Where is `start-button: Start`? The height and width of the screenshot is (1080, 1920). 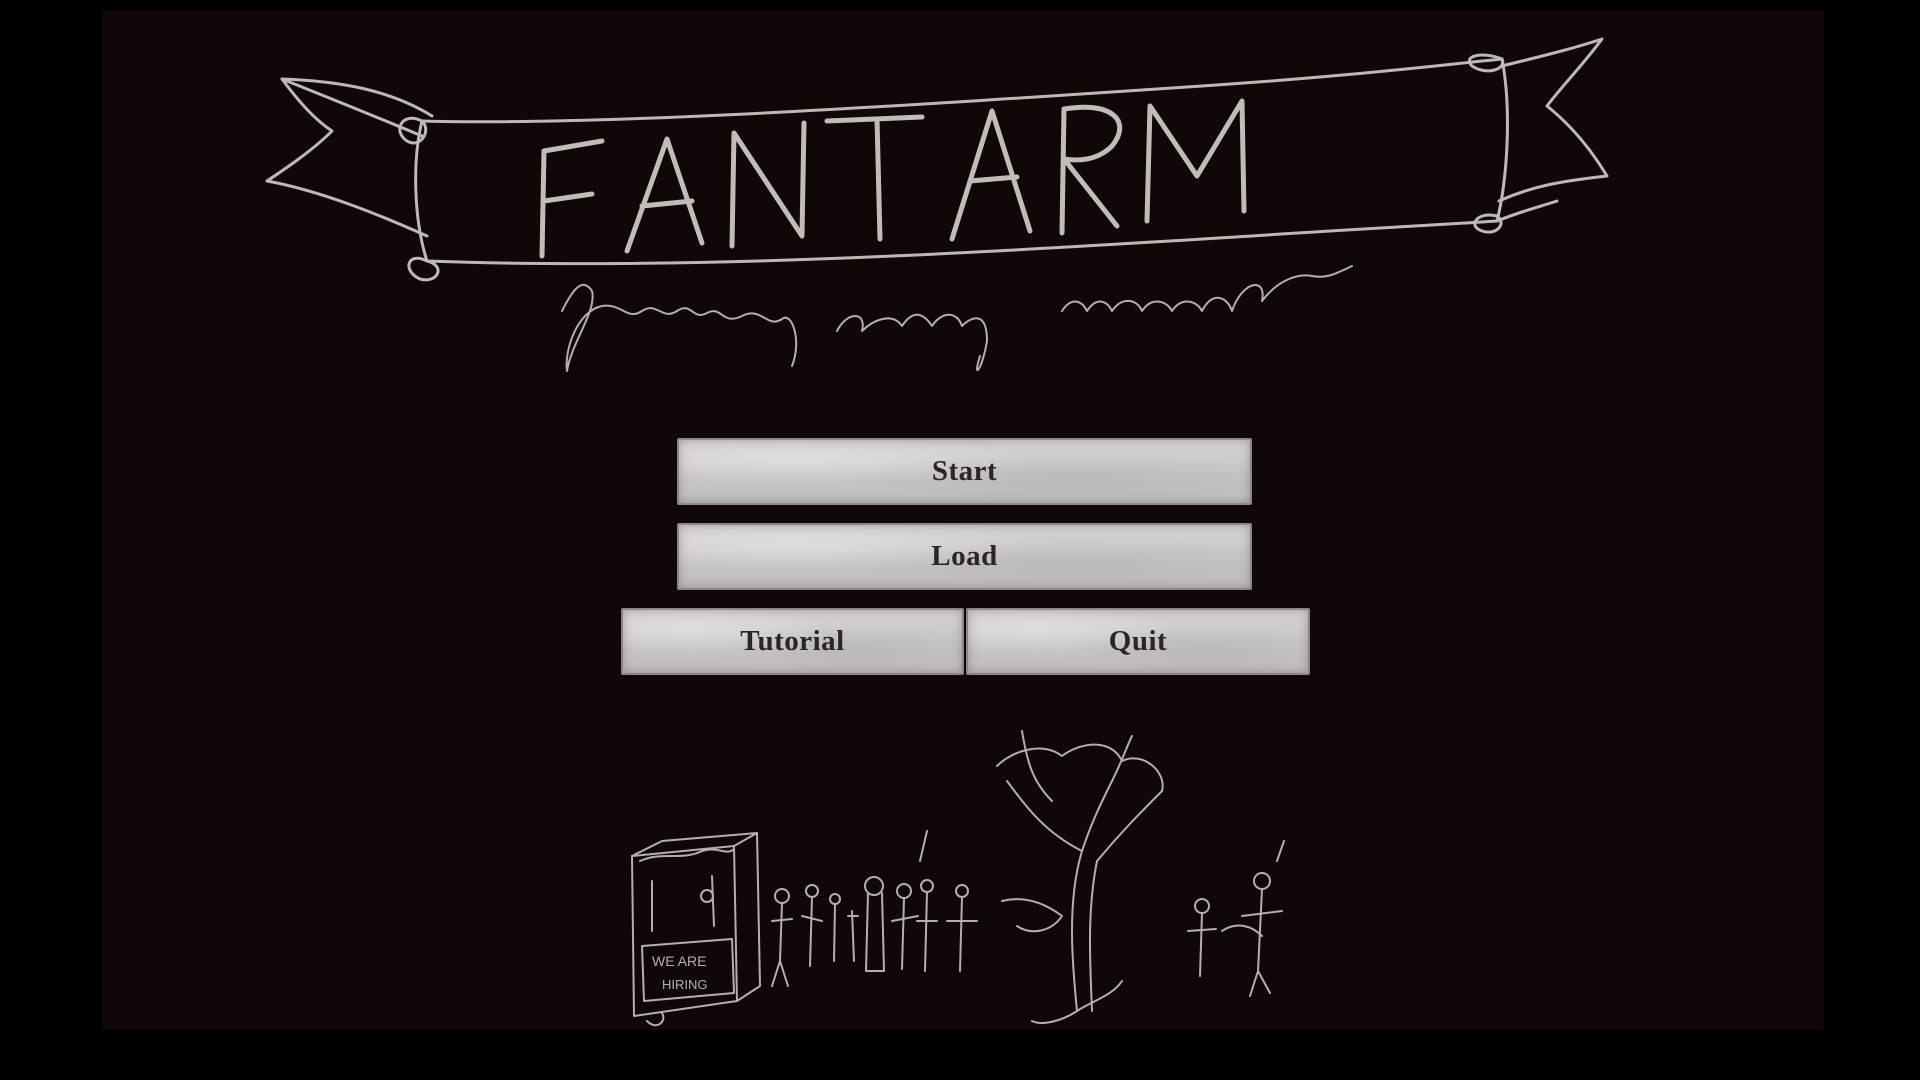 start-button: Start is located at coordinates (964, 471).